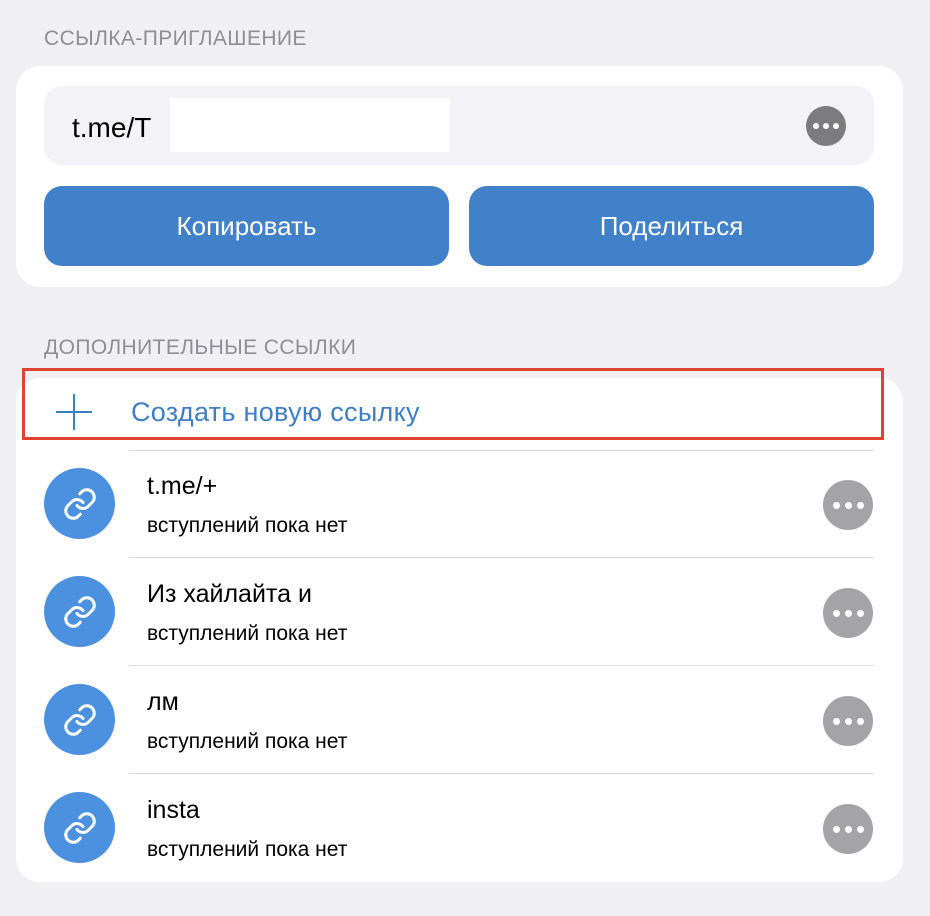 The image size is (930, 916). I want to click on list-item: Из хайлайта и вступлений пока нет, so click(459, 612).